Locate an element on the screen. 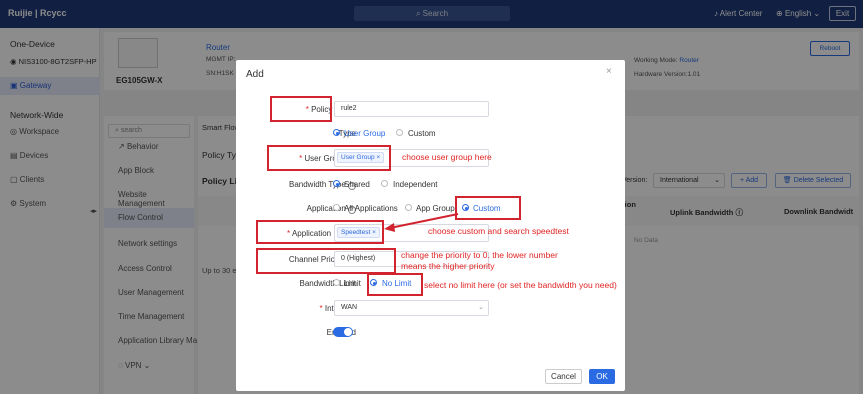 Image resolution: width=863 pixels, height=394 pixels. annotation-priority-line2: means the higher priority is located at coordinates (448, 266).